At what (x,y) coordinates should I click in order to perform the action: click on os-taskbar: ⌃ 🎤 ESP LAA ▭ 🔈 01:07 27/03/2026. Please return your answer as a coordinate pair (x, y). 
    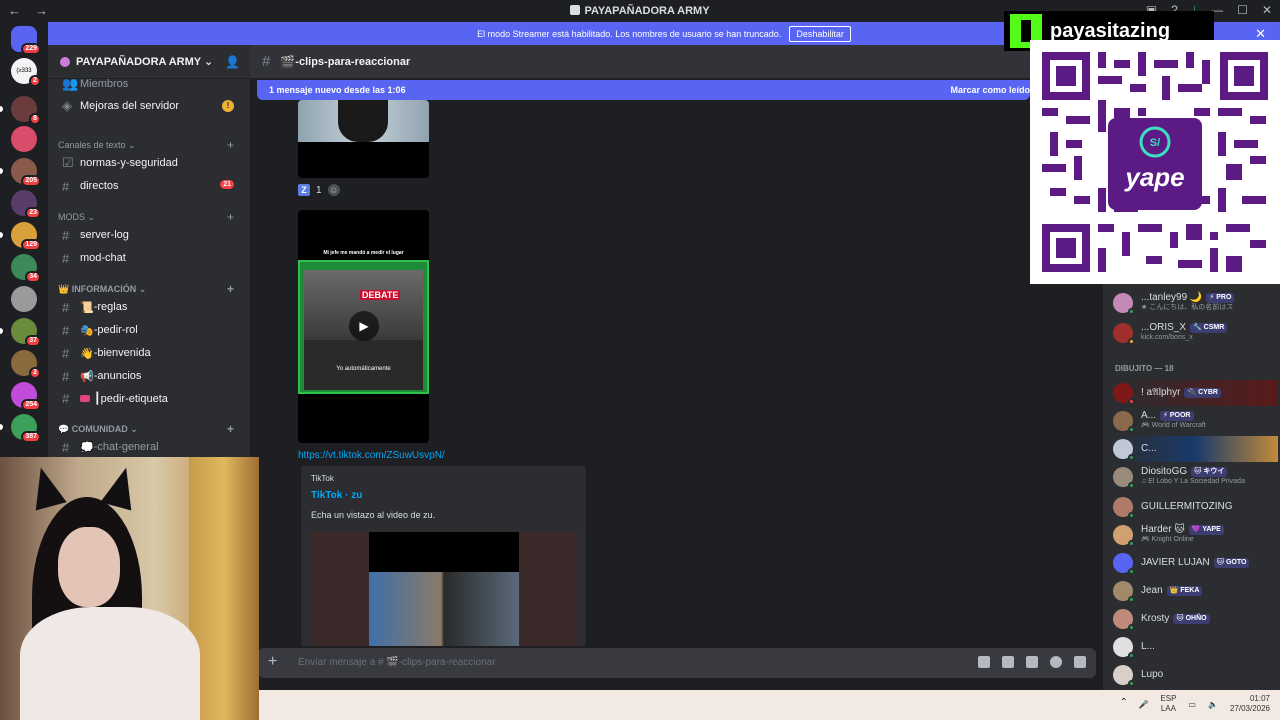
    Looking at the image, I should click on (769, 705).